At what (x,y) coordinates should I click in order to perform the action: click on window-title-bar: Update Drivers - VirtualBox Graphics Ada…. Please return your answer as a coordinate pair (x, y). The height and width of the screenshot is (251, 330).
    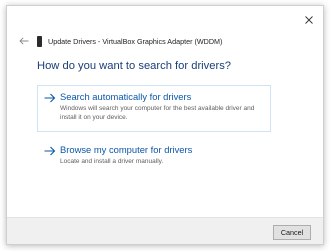
    Looking at the image, I should click on (129, 41).